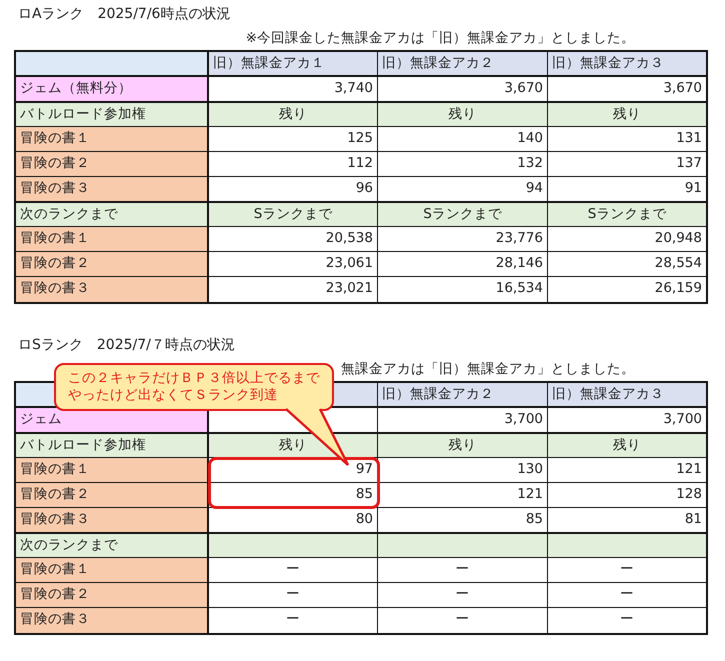 The height and width of the screenshot is (661, 725). I want to click on note-text: 無課金アカは「旧）無課金アカ」としました。, so click(488, 369).